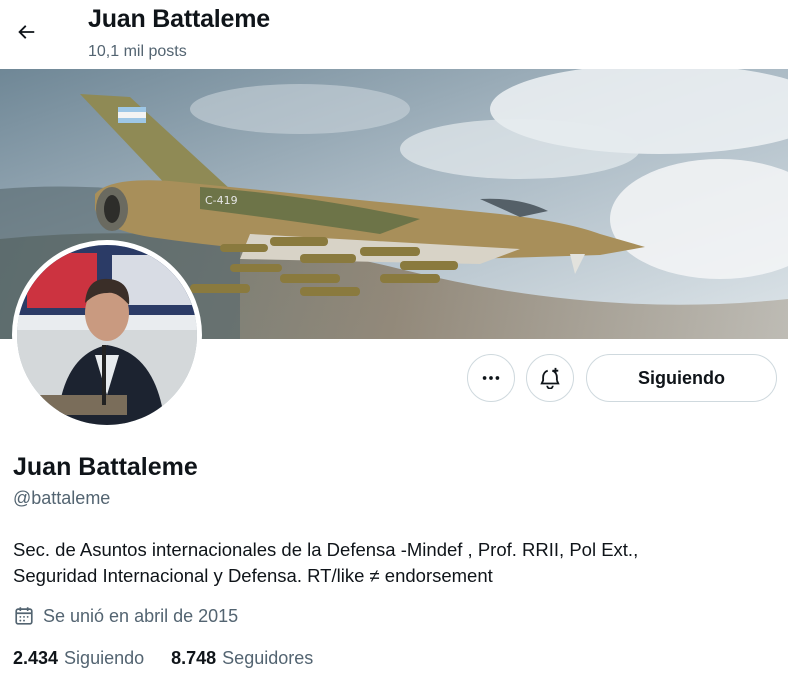 The height and width of the screenshot is (674, 788). What do you see at coordinates (394, 34) in the screenshot?
I see `profile-header-bar: Juan Battaleme 10,1 mil posts` at bounding box center [394, 34].